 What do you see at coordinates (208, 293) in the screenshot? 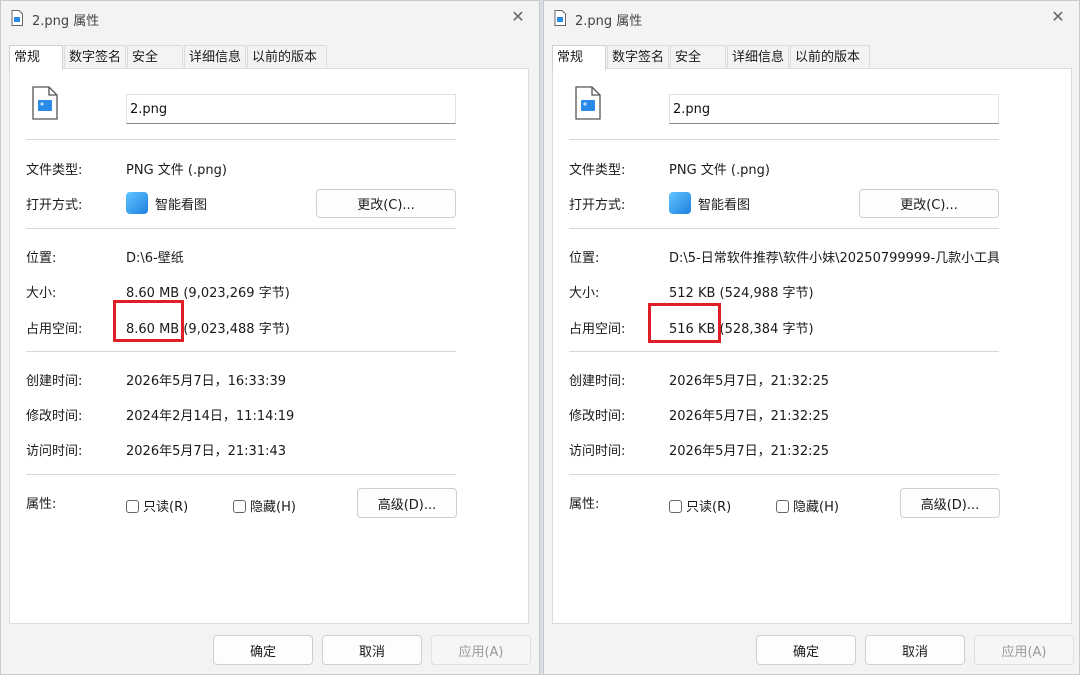
I see `size-value: 8.60 MB (9,023,269 字节)` at bounding box center [208, 293].